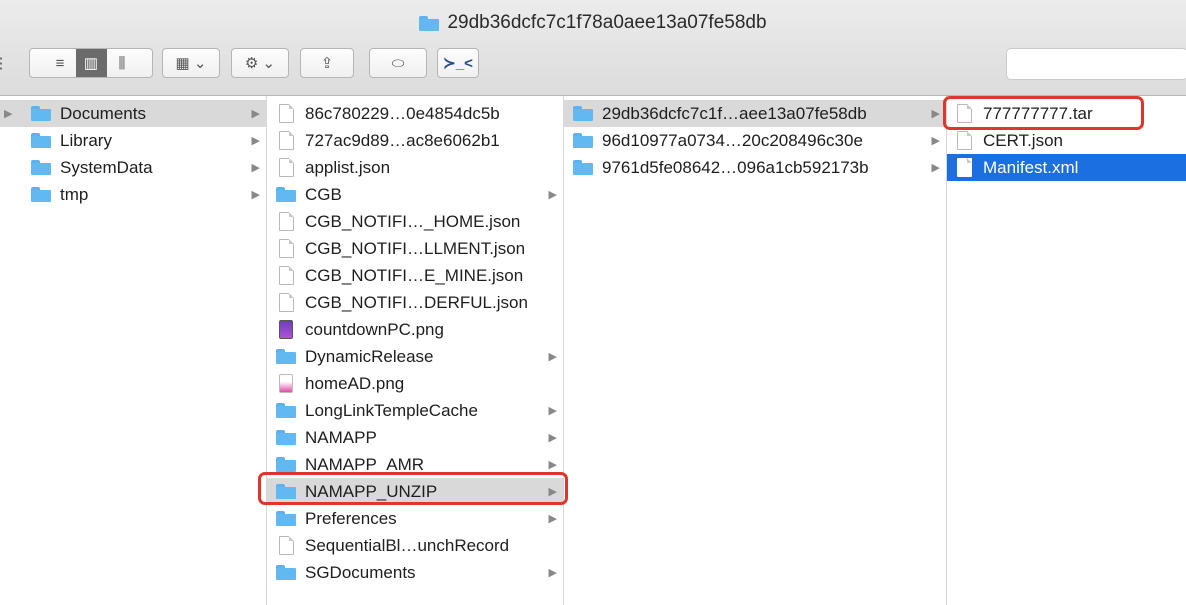 The height and width of the screenshot is (605, 1186). What do you see at coordinates (122, 63) in the screenshot?
I see `coverflow-view-icon: ⫼` at bounding box center [122, 63].